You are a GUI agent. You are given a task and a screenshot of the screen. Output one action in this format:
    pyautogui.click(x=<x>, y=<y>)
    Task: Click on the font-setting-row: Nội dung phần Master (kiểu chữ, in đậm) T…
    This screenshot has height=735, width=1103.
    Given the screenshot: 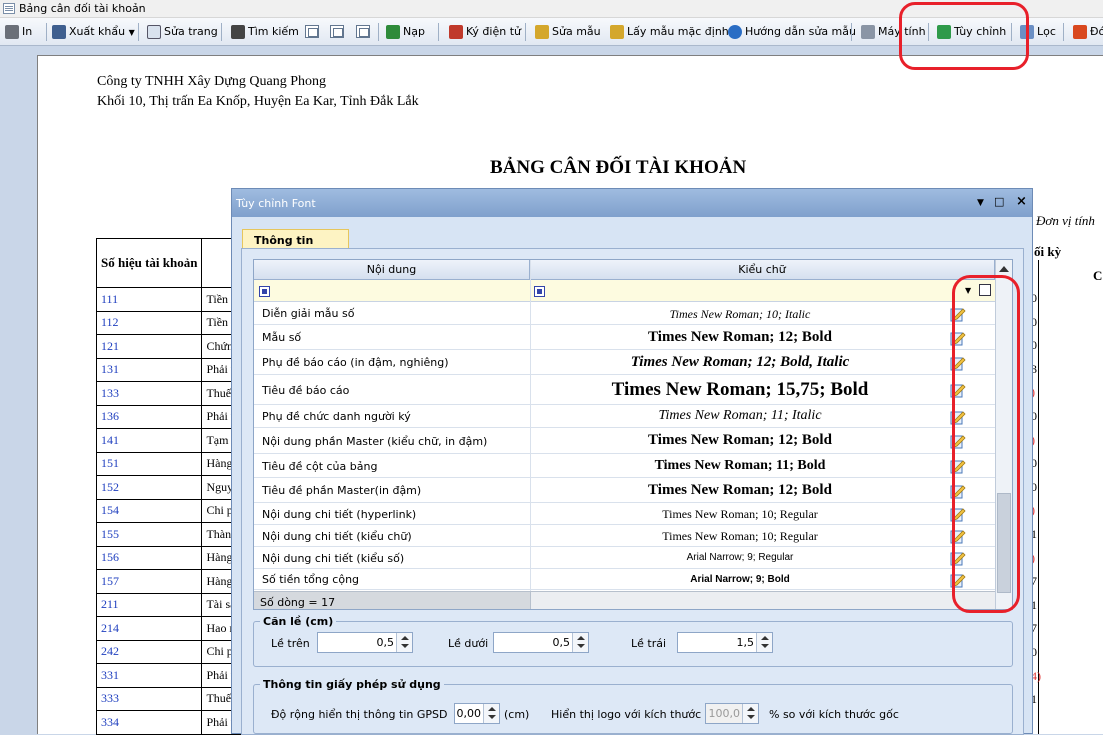 What is the action you would take?
    pyautogui.click(x=624, y=441)
    